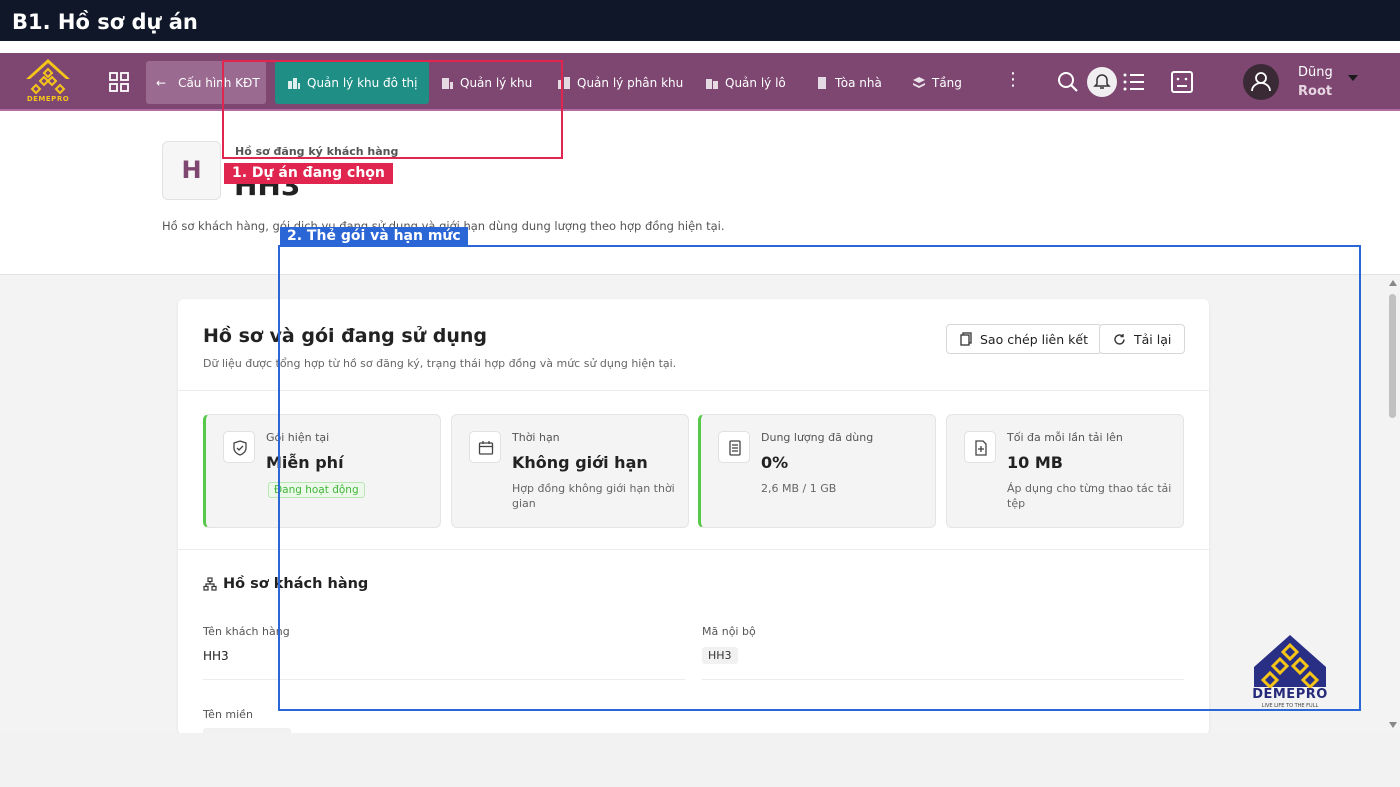 The image size is (1400, 787). What do you see at coordinates (216, 656) in the screenshot?
I see `field-value-customer-name: HH3` at bounding box center [216, 656].